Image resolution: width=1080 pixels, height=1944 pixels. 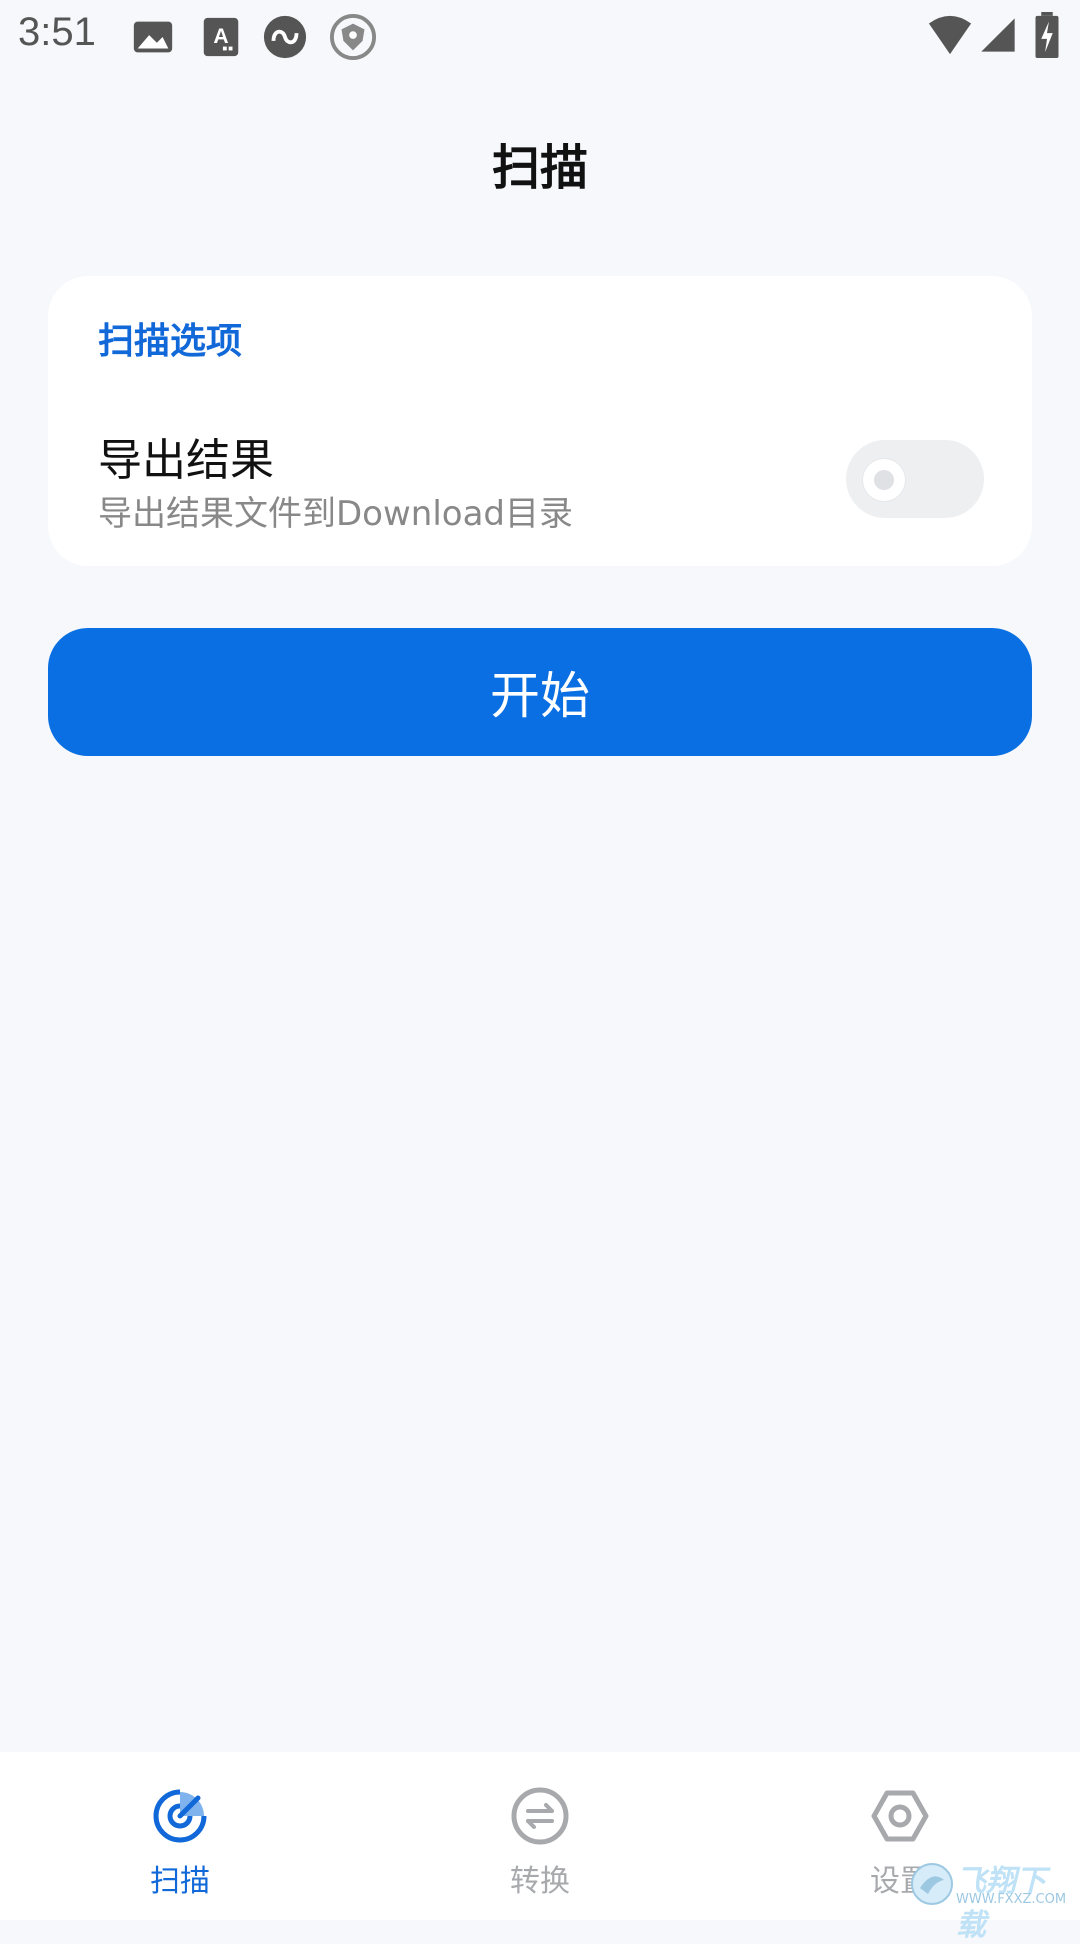 I want to click on watermark-logo-icon, so click(x=932, y=1884).